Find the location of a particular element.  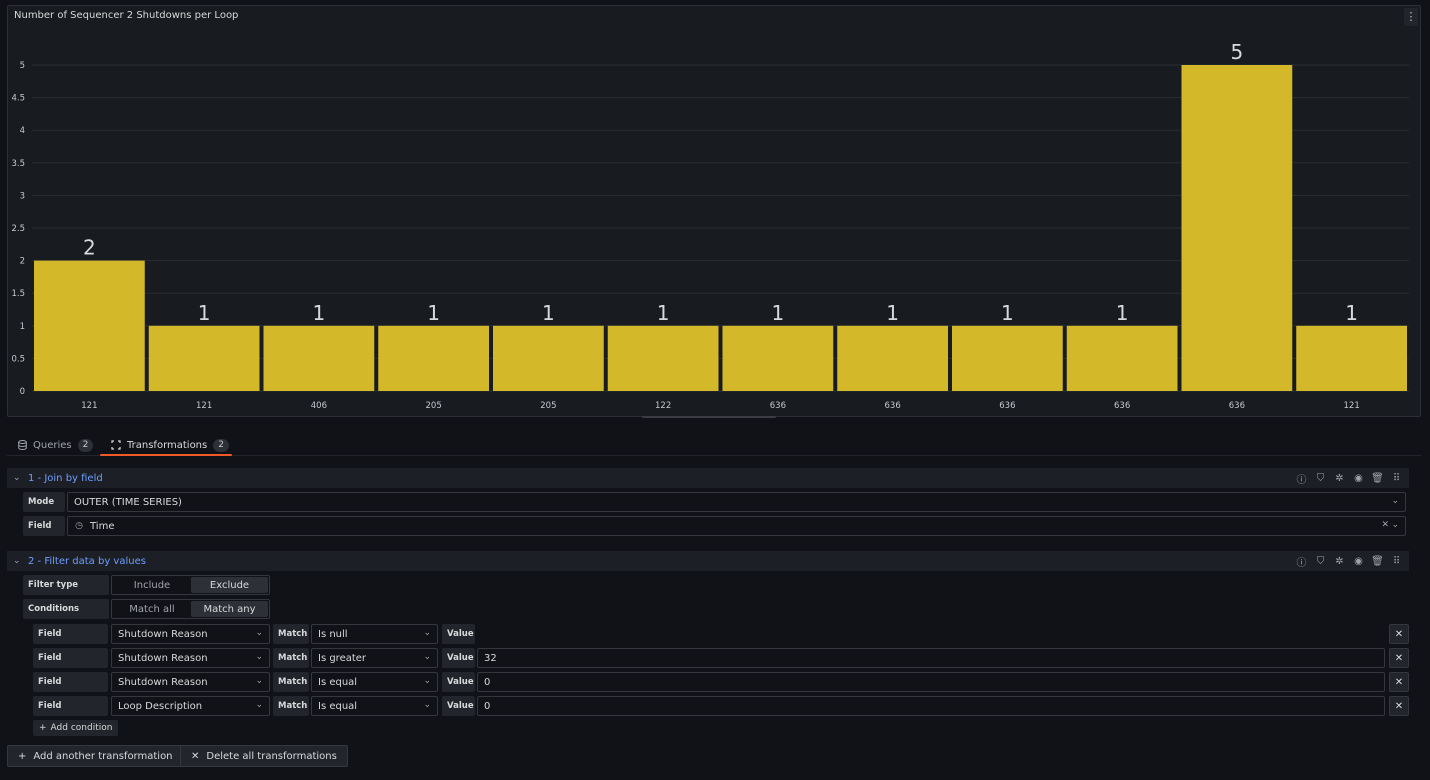

close-icon: ✕ is located at coordinates (195, 756).